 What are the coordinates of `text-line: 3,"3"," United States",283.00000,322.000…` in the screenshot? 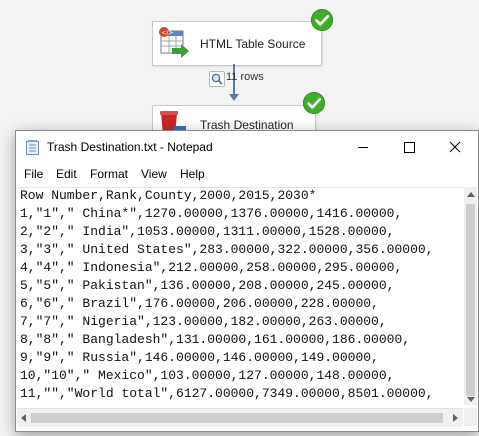 It's located at (227, 249).